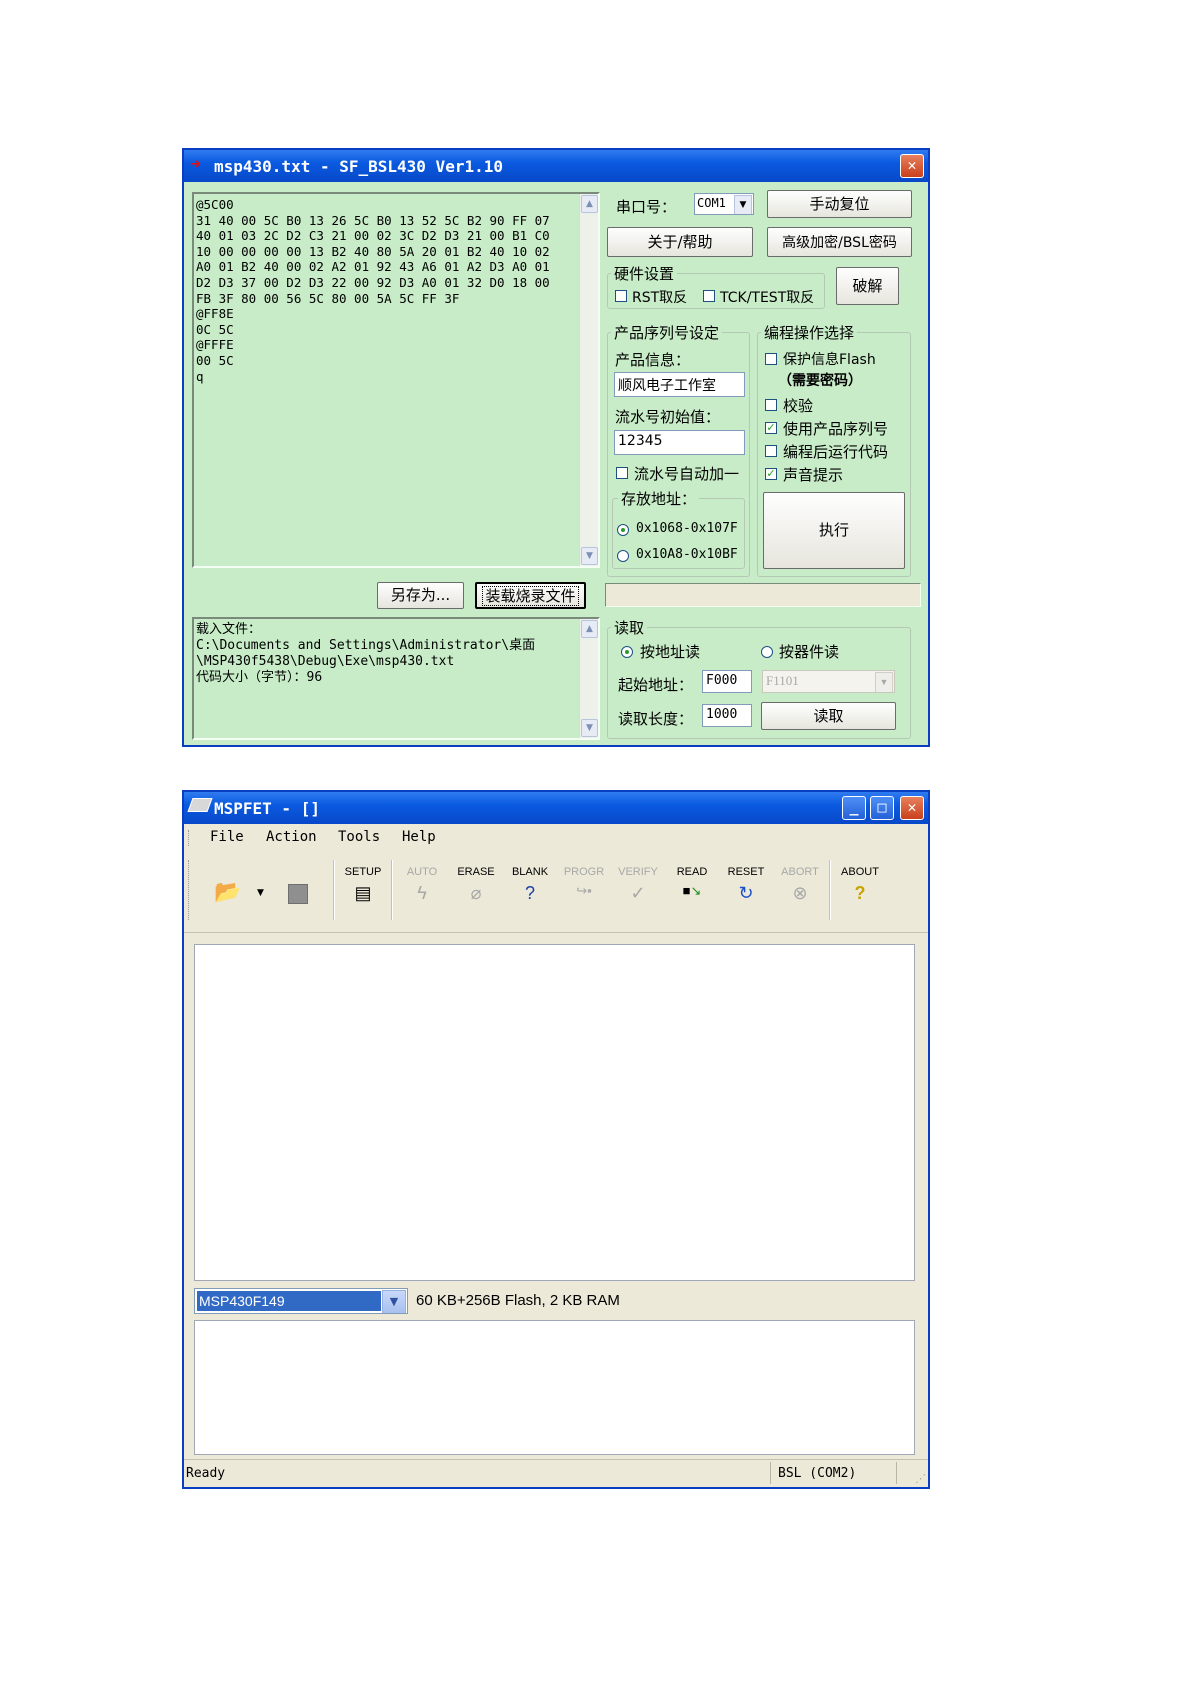 The width and height of the screenshot is (1191, 1685). I want to click on address-option-2-radio, so click(623, 556).